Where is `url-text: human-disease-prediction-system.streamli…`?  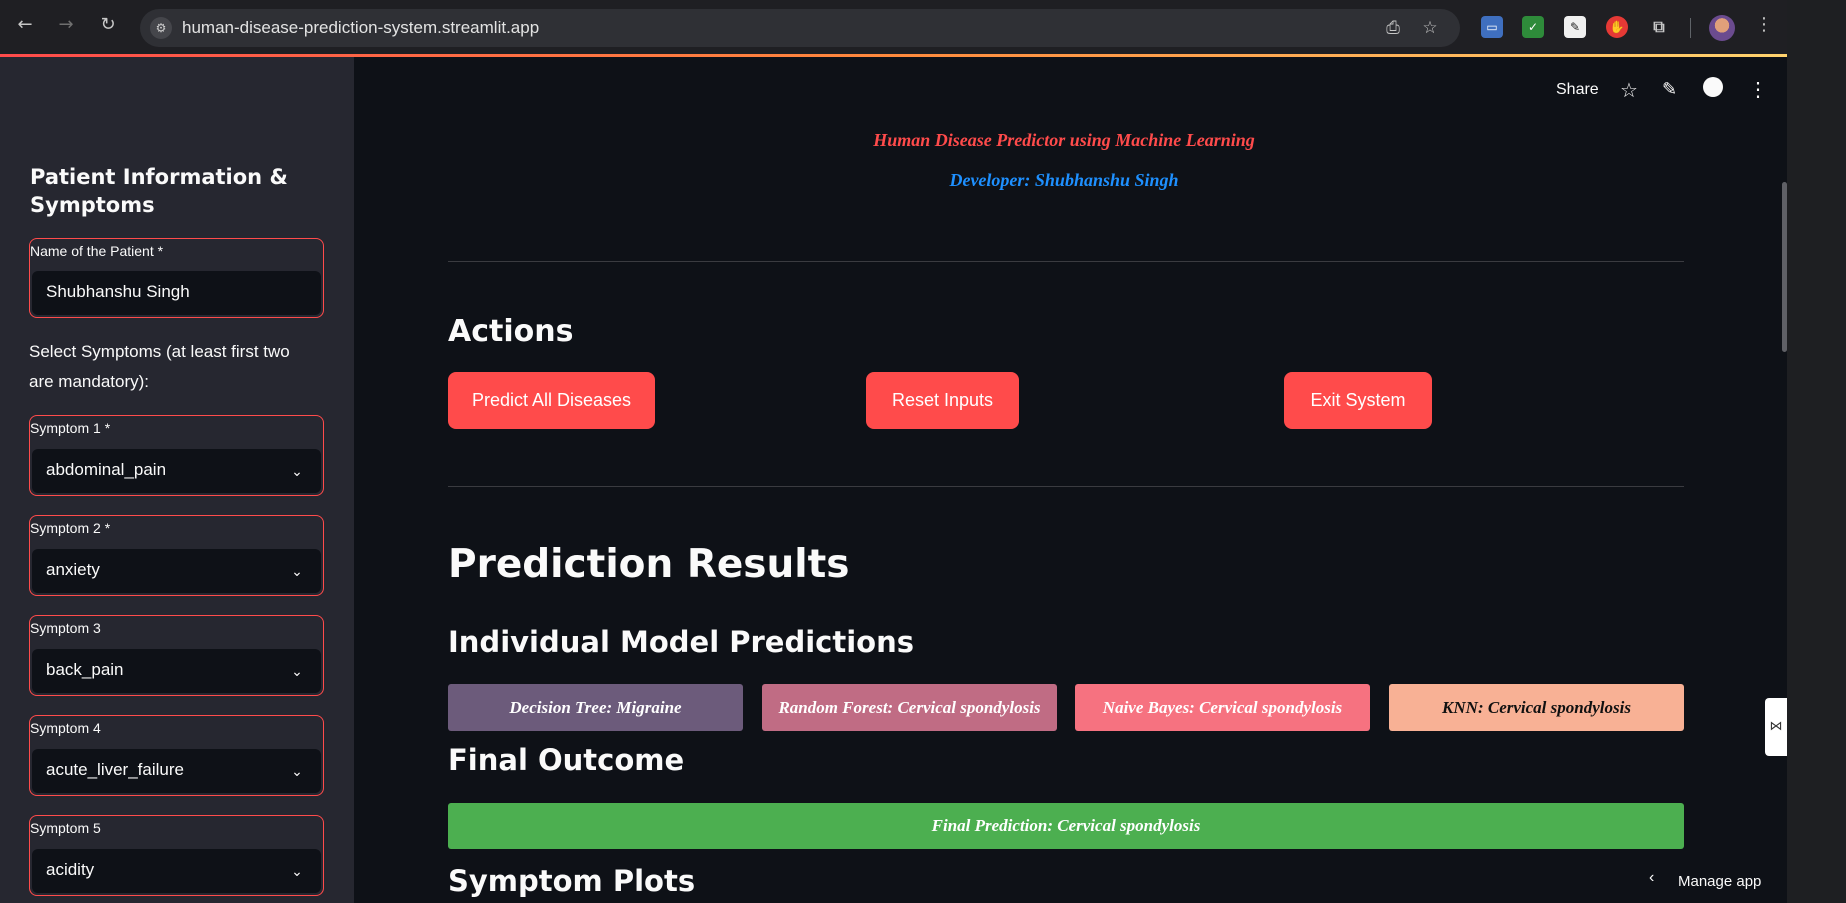
url-text: human-disease-prediction-system.streamli… is located at coordinates (360, 28).